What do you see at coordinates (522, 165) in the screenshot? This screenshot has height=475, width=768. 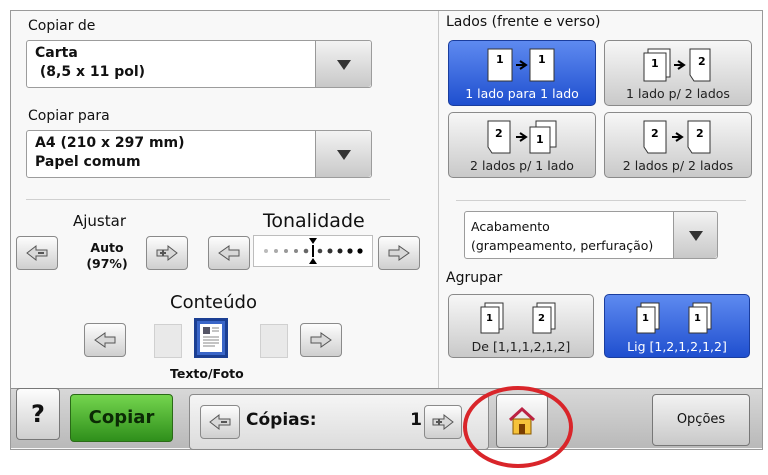 I see `sides-option-label: 2 lados p/ 1 lado` at bounding box center [522, 165].